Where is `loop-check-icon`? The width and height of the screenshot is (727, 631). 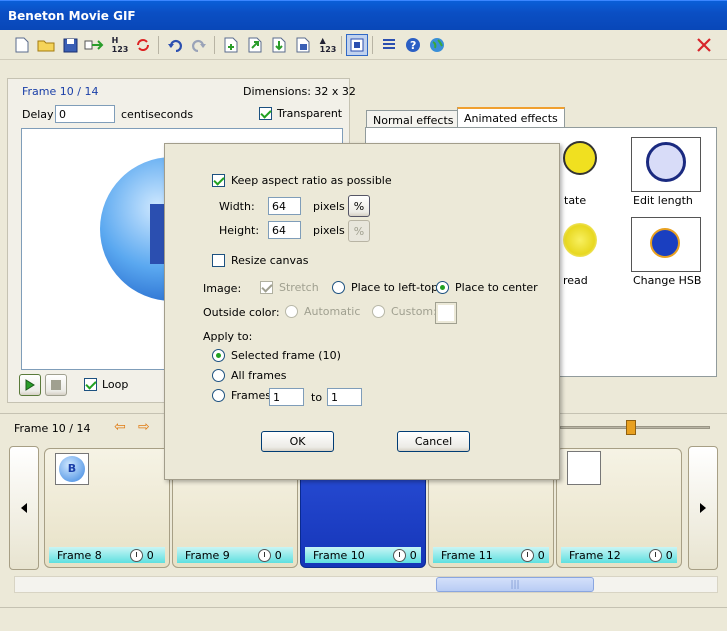
loop-check-icon is located at coordinates (90, 384).